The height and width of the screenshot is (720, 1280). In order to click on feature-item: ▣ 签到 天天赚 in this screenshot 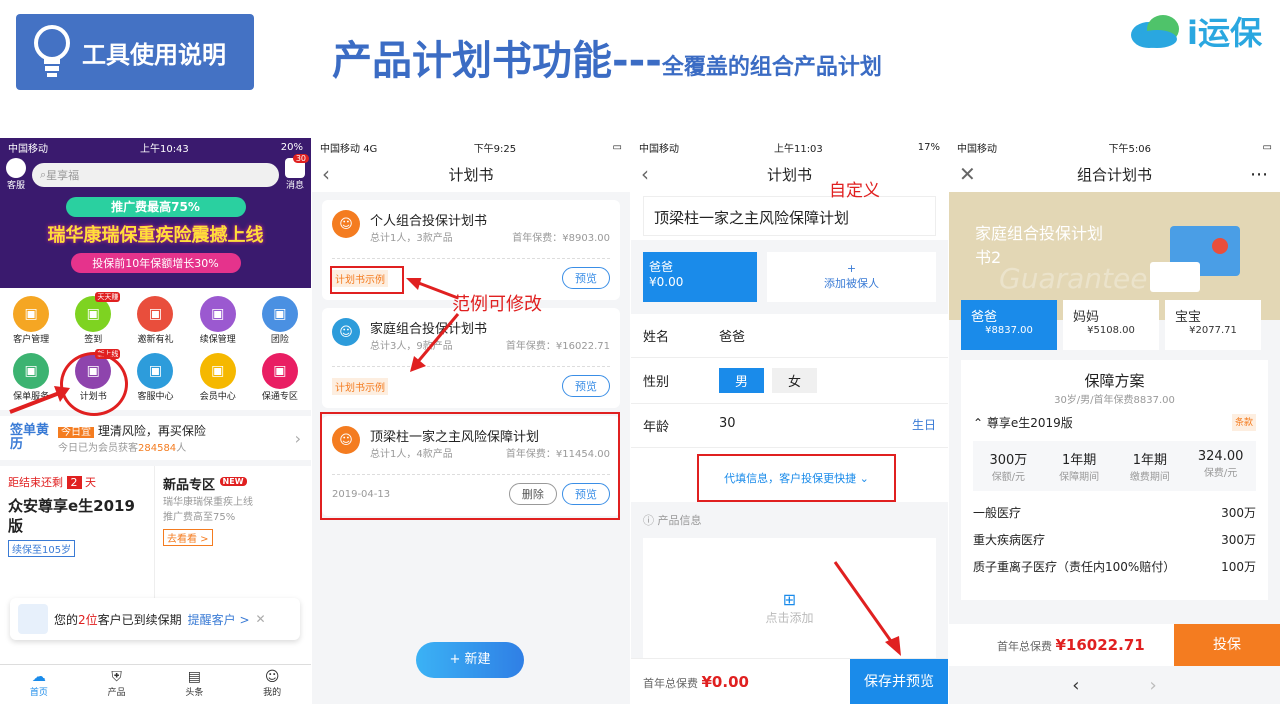, I will do `click(93, 318)`.